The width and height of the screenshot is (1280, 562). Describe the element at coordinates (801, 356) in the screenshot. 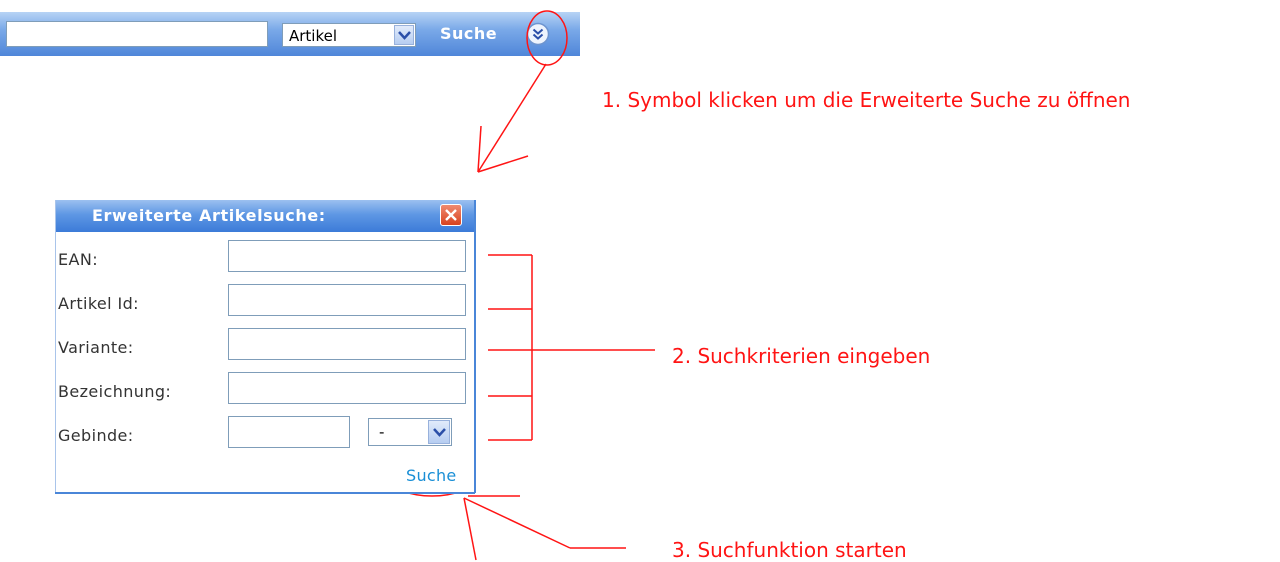

I see `annotation-step-2: 2. Suchkriterien eingeben` at that location.